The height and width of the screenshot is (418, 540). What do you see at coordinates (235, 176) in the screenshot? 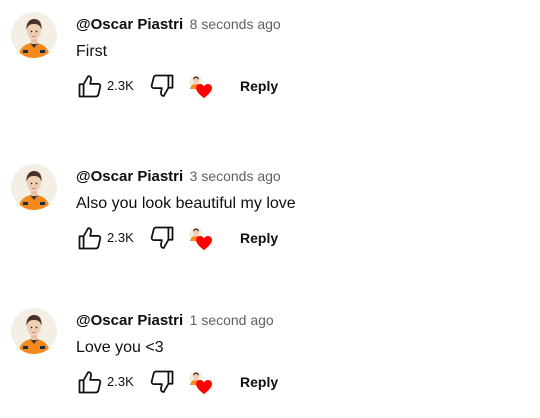
I see `timestamp: 3 seconds ago` at bounding box center [235, 176].